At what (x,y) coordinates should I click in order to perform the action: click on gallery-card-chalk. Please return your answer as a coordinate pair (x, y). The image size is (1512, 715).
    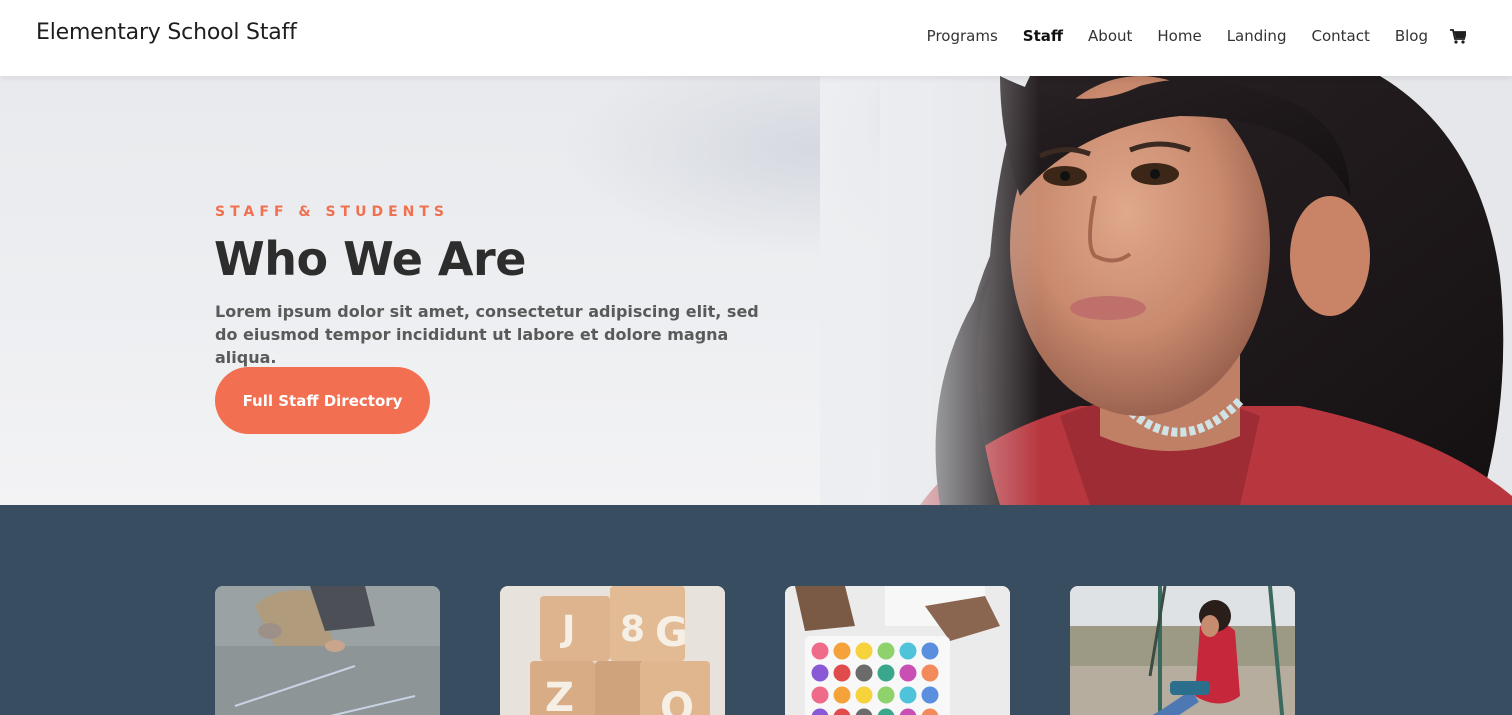
    Looking at the image, I should click on (327, 650).